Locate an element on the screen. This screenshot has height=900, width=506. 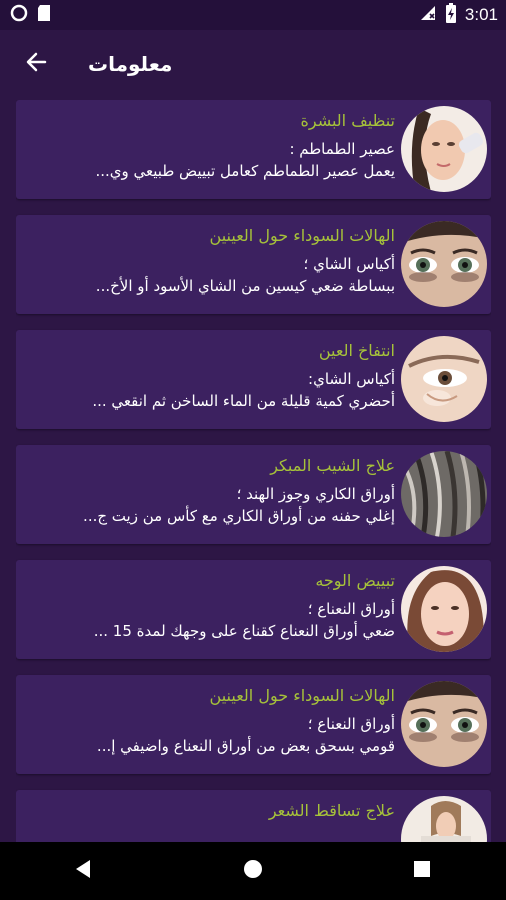
item-subtitle: أوراق الكاري وجوز الهند ؛ is located at coordinates (315, 494).